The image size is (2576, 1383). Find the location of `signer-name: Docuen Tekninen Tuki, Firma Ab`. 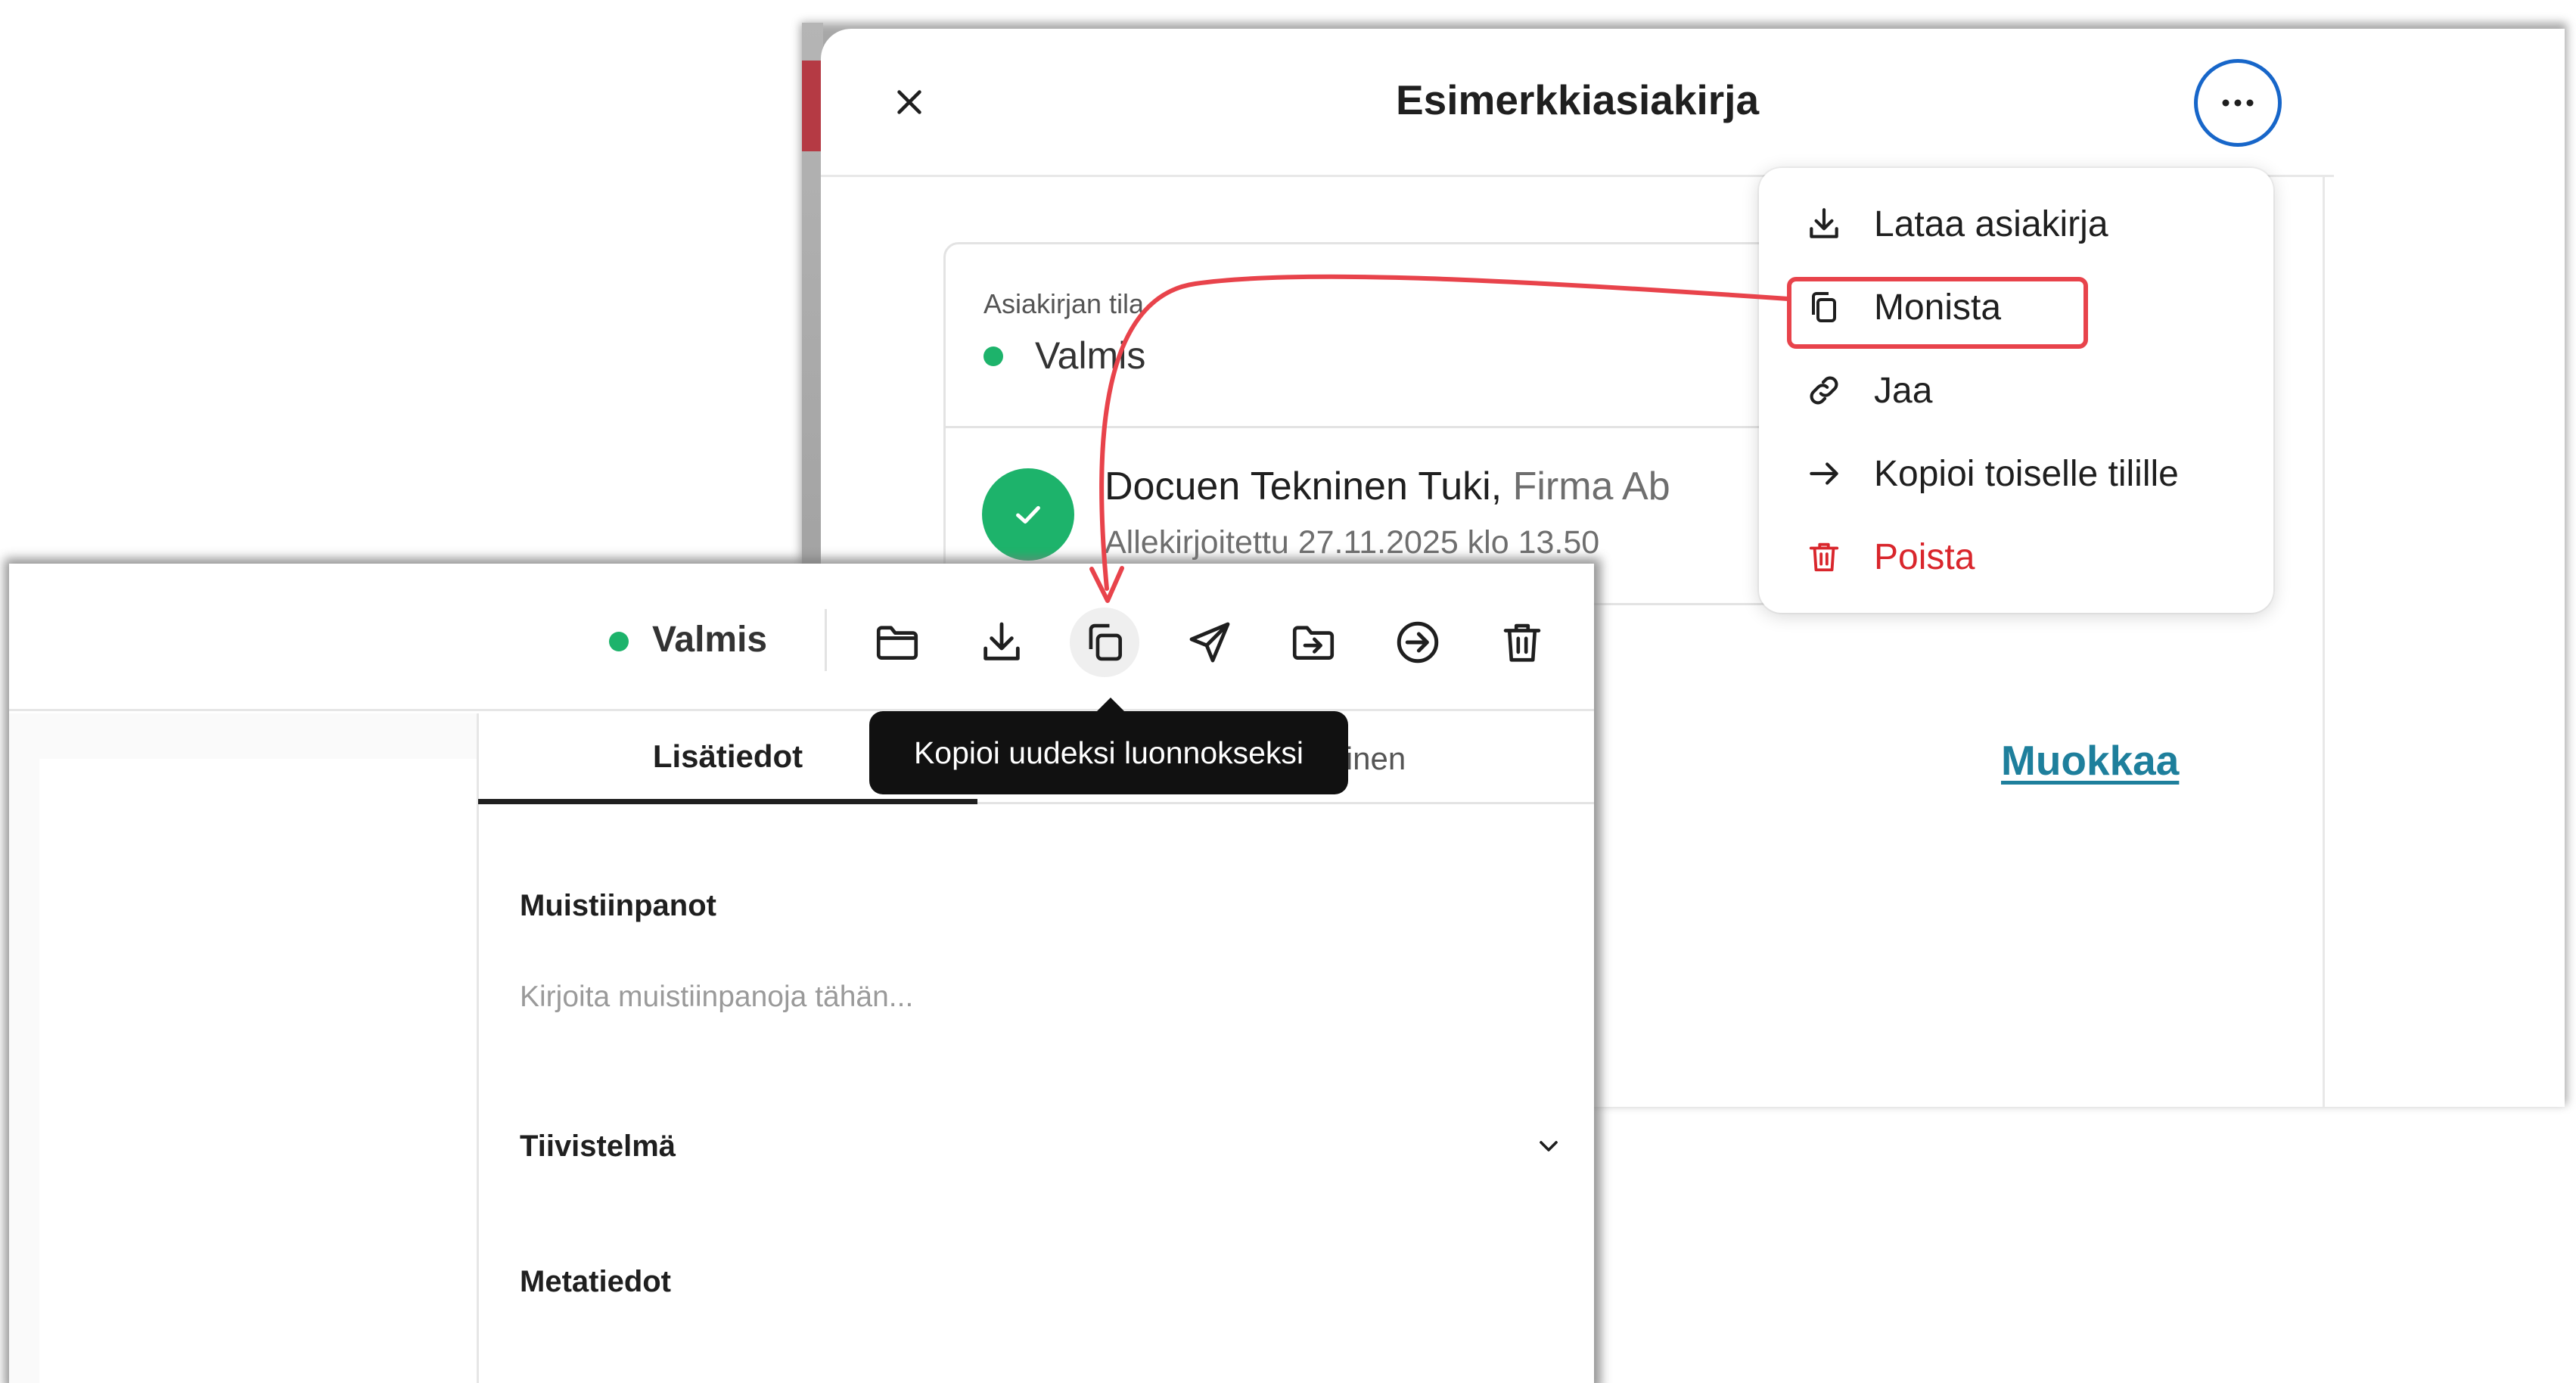

signer-name: Docuen Tekninen Tuki, Firma Ab is located at coordinates (1387, 486).